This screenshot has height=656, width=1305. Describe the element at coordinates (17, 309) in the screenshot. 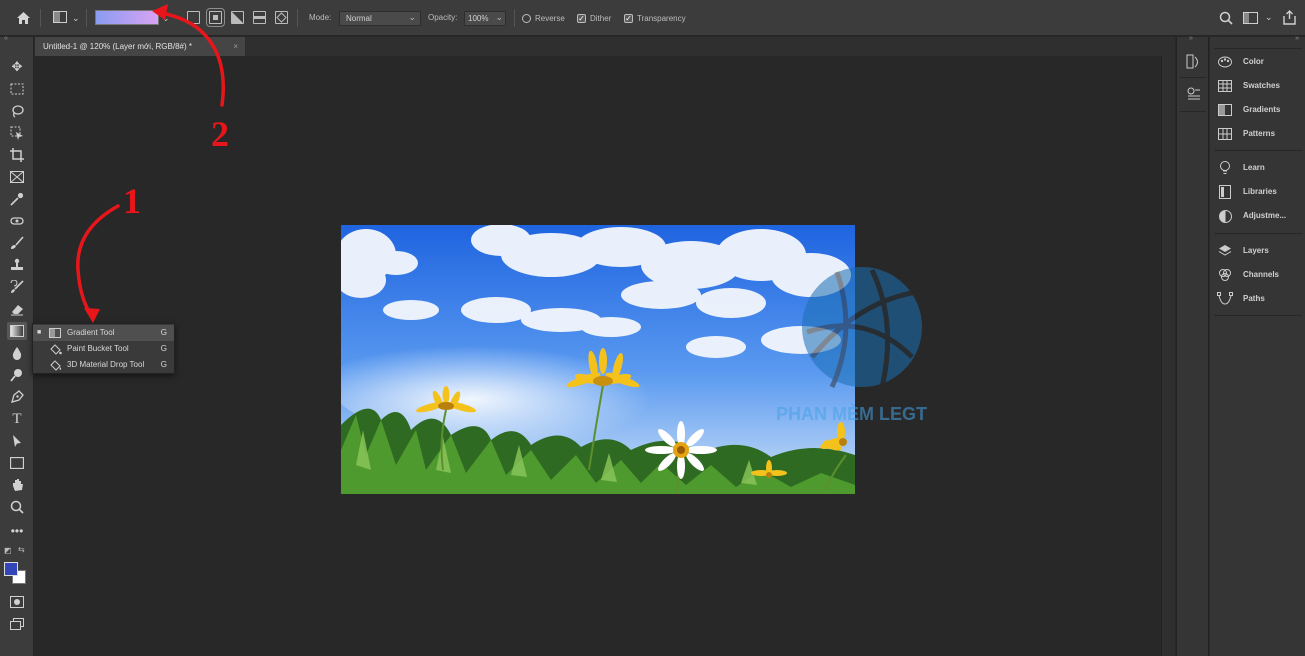

I see `eraser-tool-icon` at that location.